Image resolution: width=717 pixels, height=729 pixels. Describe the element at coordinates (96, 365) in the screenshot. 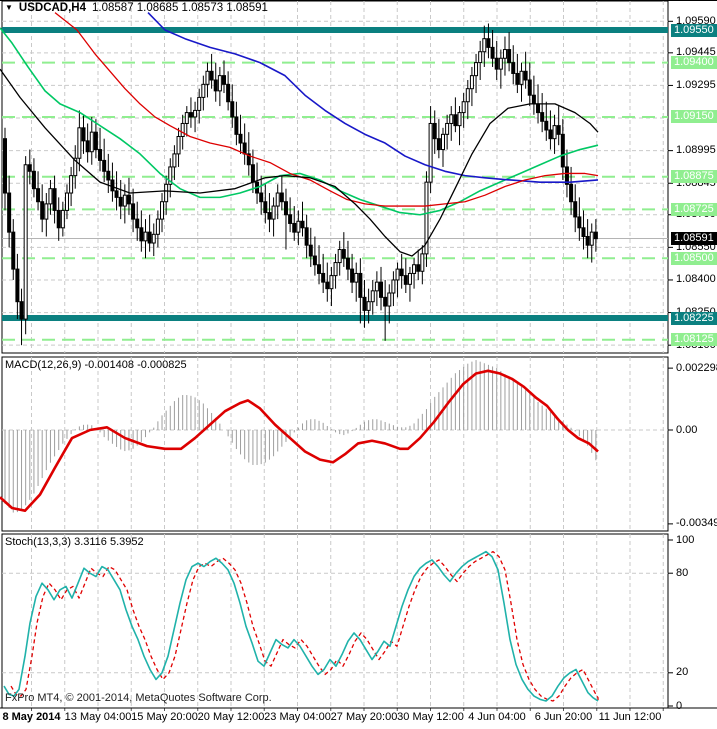

I see `macd-indicator-label: MACD(12,26,9) -0.001408 -0.000825` at that location.